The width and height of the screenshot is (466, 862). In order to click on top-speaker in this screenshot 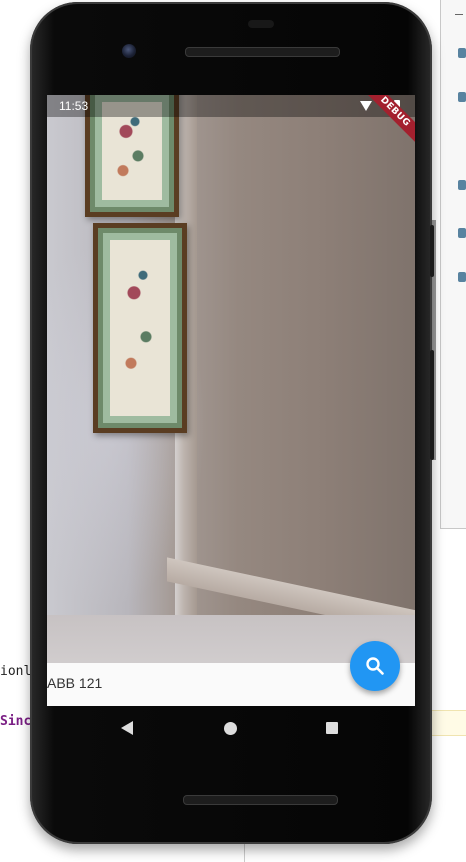, I will do `click(262, 52)`.